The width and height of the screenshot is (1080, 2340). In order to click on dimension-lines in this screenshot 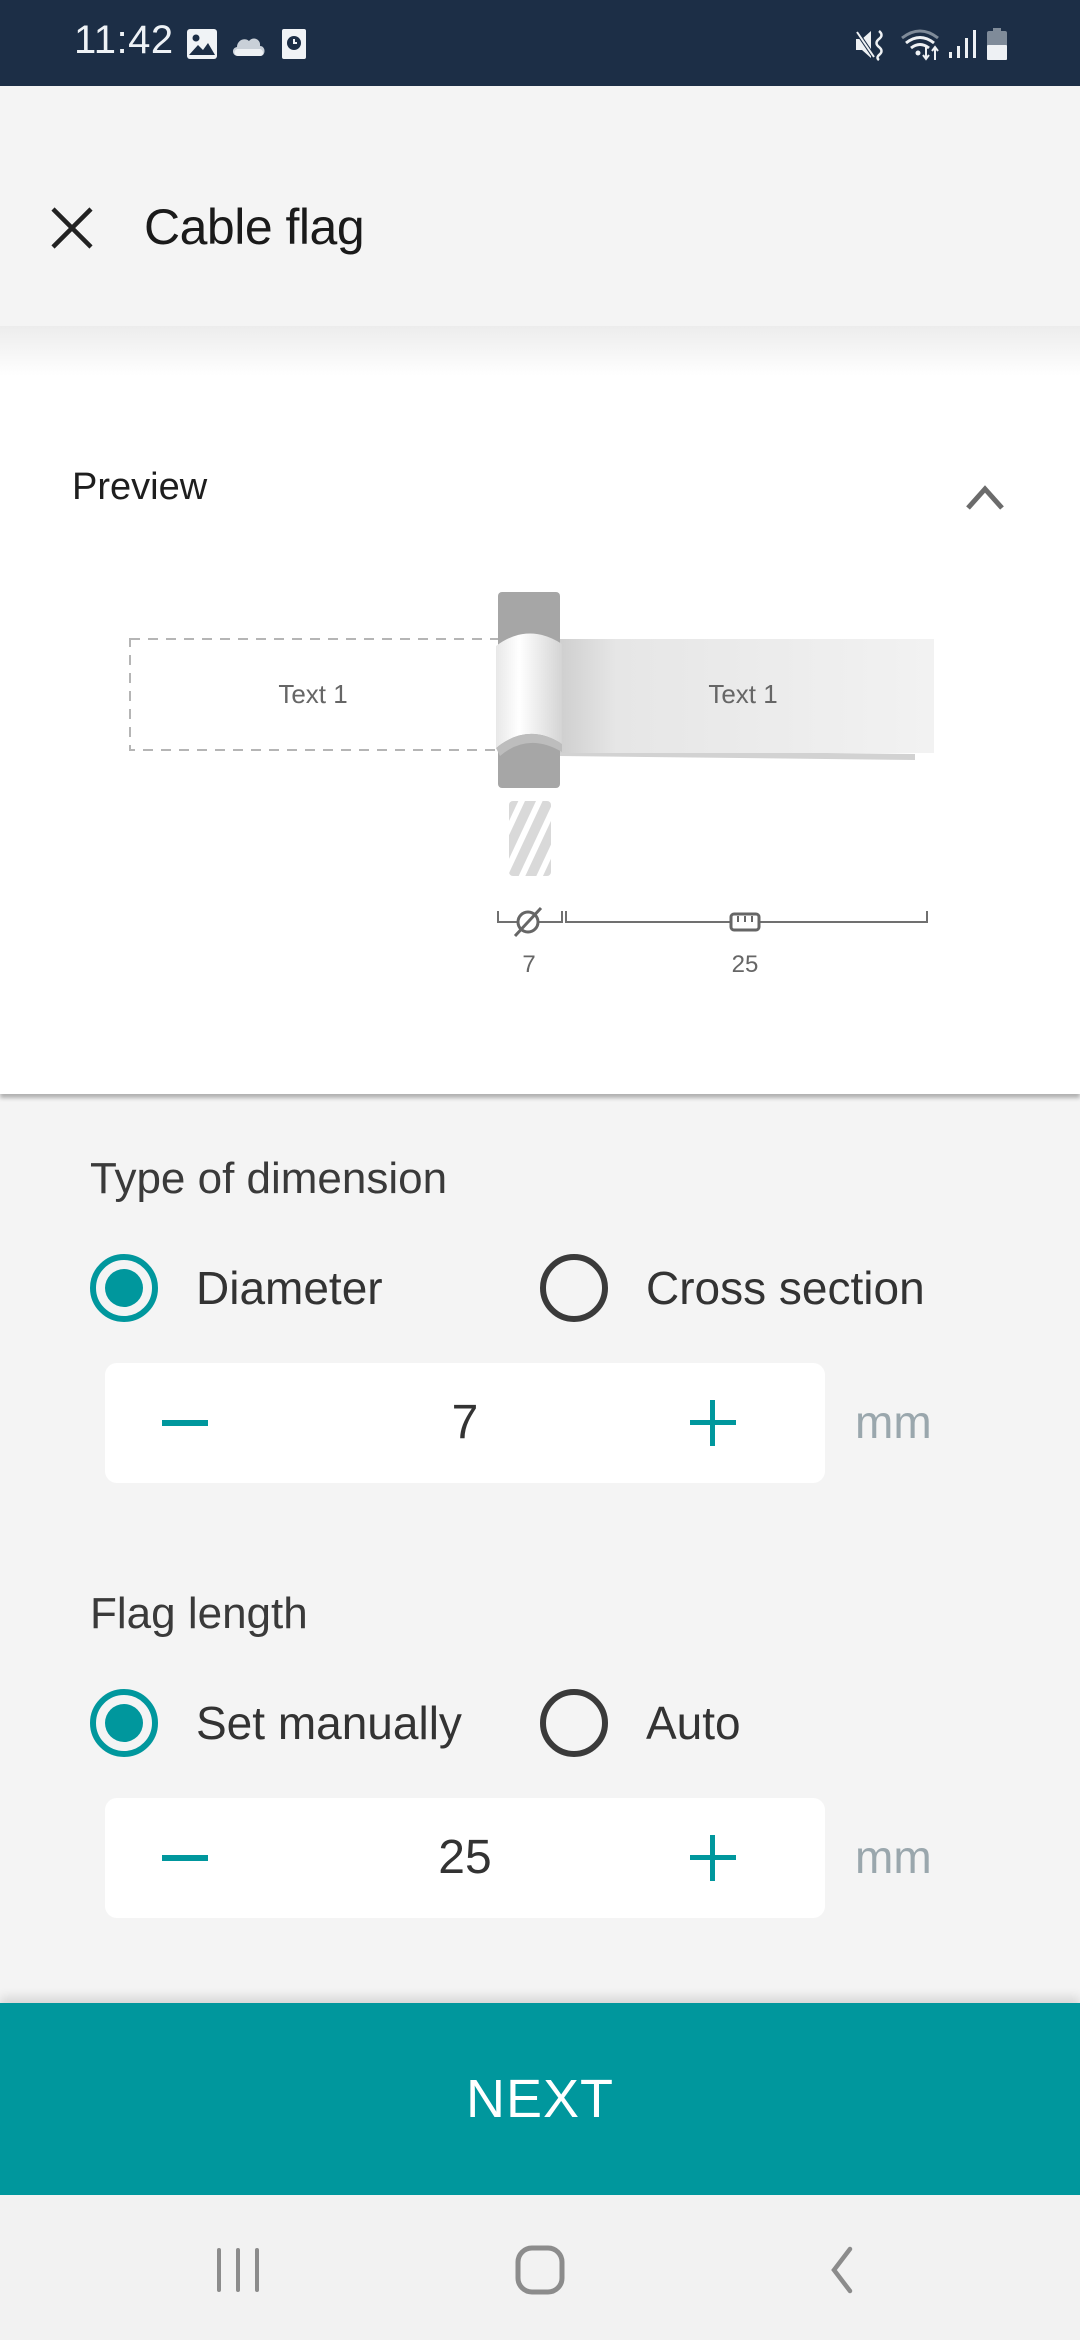, I will do `click(712, 917)`.